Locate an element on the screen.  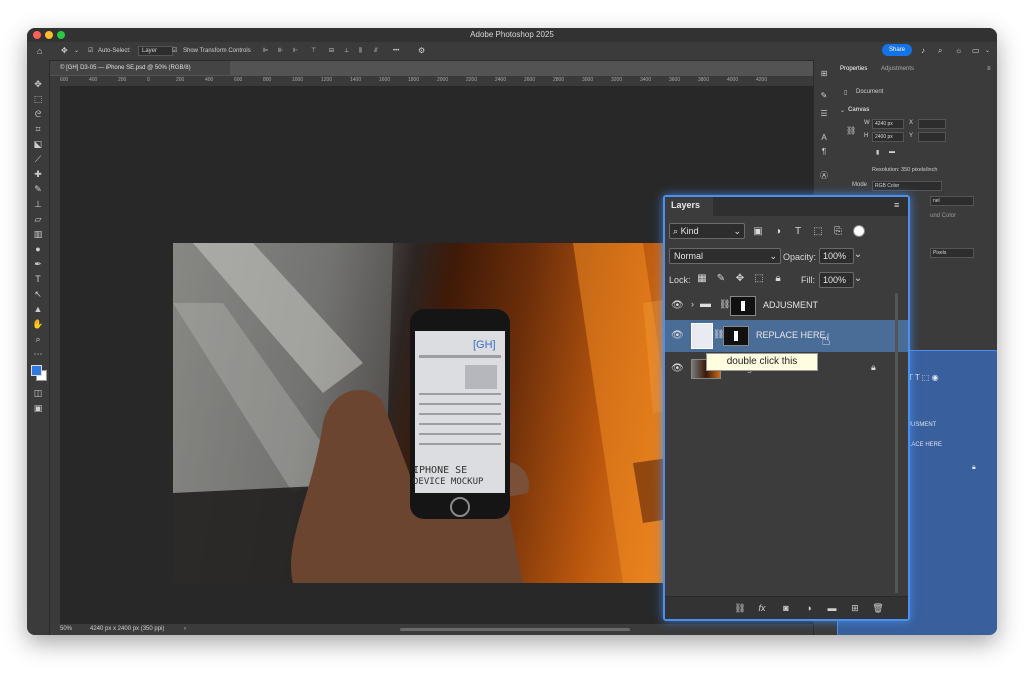
crop-tool-icon: ⌗ is located at coordinates (38, 129).